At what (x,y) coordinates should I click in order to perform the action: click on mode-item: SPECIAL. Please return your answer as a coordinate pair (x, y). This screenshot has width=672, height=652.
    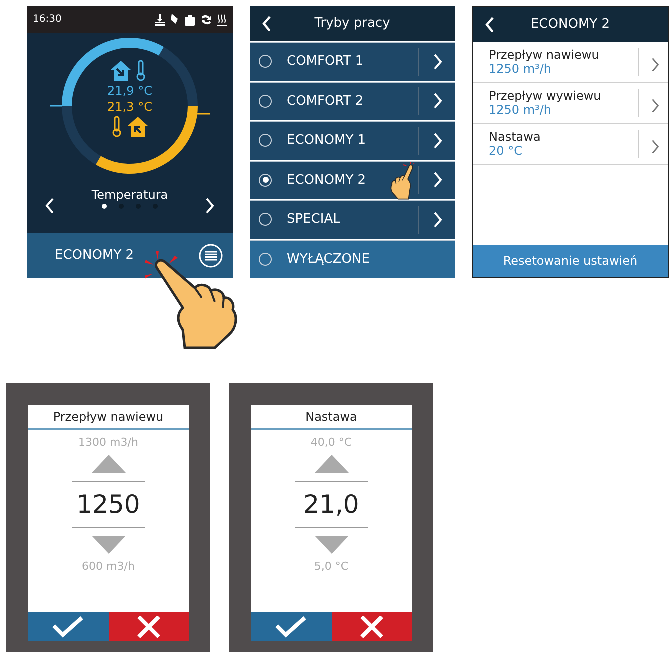
    Looking at the image, I should click on (352, 219).